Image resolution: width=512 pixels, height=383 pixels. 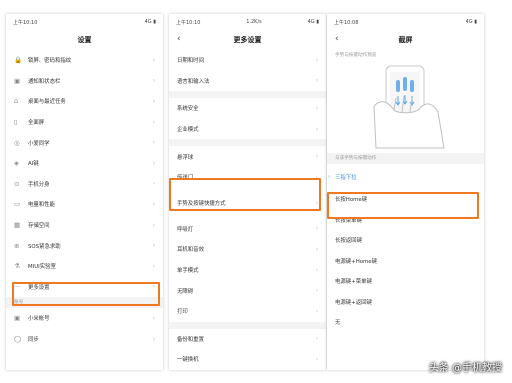 What do you see at coordinates (84, 318) in the screenshot?
I see `account-item: ▣ 小米帐号 ›` at bounding box center [84, 318].